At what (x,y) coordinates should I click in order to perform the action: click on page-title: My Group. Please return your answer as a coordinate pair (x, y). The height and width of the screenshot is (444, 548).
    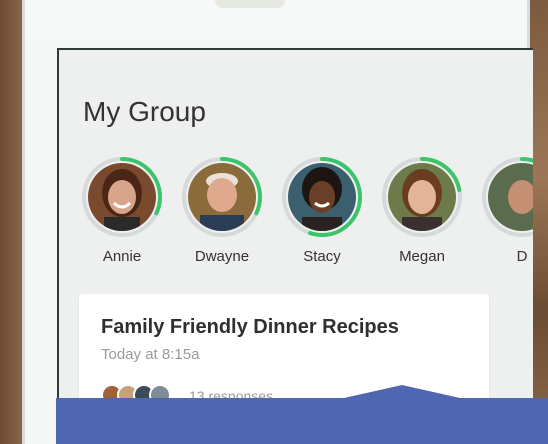
    Looking at the image, I should click on (144, 111).